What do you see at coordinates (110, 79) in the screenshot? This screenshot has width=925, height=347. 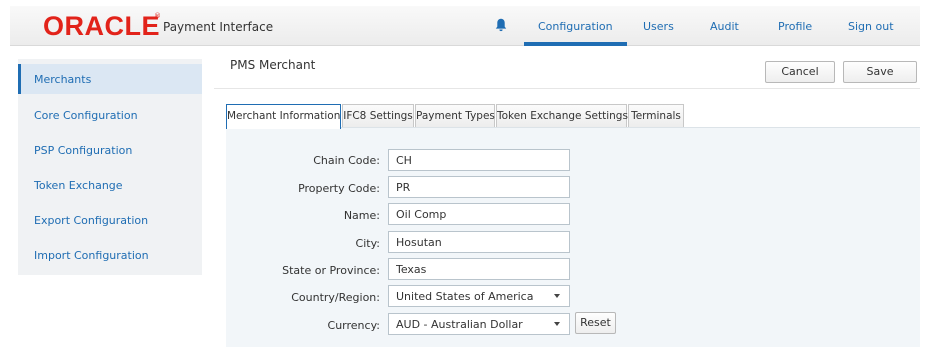 I see `sidebar-item-merchants: Merchants` at bounding box center [110, 79].